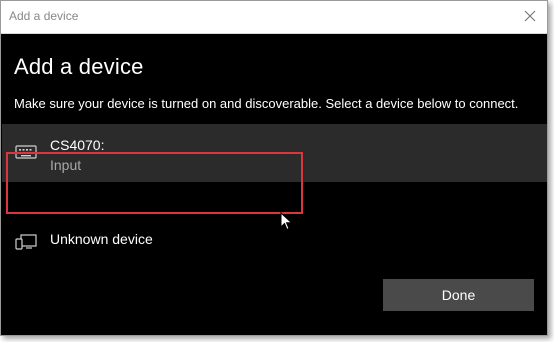 The height and width of the screenshot is (342, 554). What do you see at coordinates (26, 152) in the screenshot?
I see `keyboard-icon` at bounding box center [26, 152].